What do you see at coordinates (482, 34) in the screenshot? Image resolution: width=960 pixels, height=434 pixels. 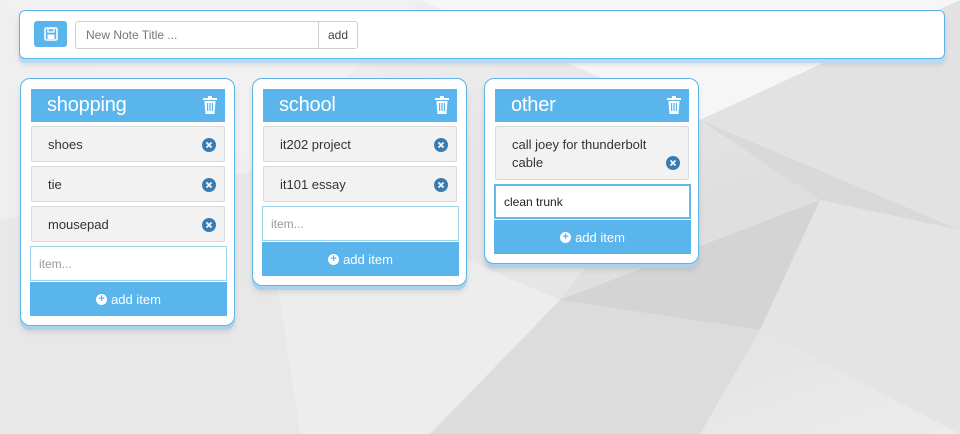 I see `new-note-toolbar: add` at bounding box center [482, 34].